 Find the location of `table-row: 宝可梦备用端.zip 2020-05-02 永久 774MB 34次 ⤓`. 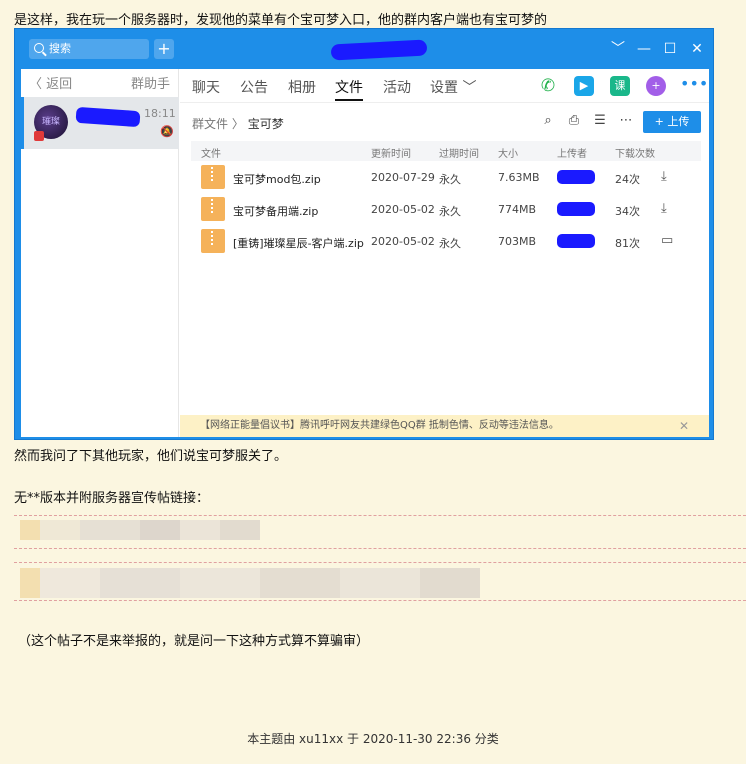

table-row: 宝可梦备用端.zip 2020-05-02 永久 774MB 34次 ⤓ is located at coordinates (446, 209).